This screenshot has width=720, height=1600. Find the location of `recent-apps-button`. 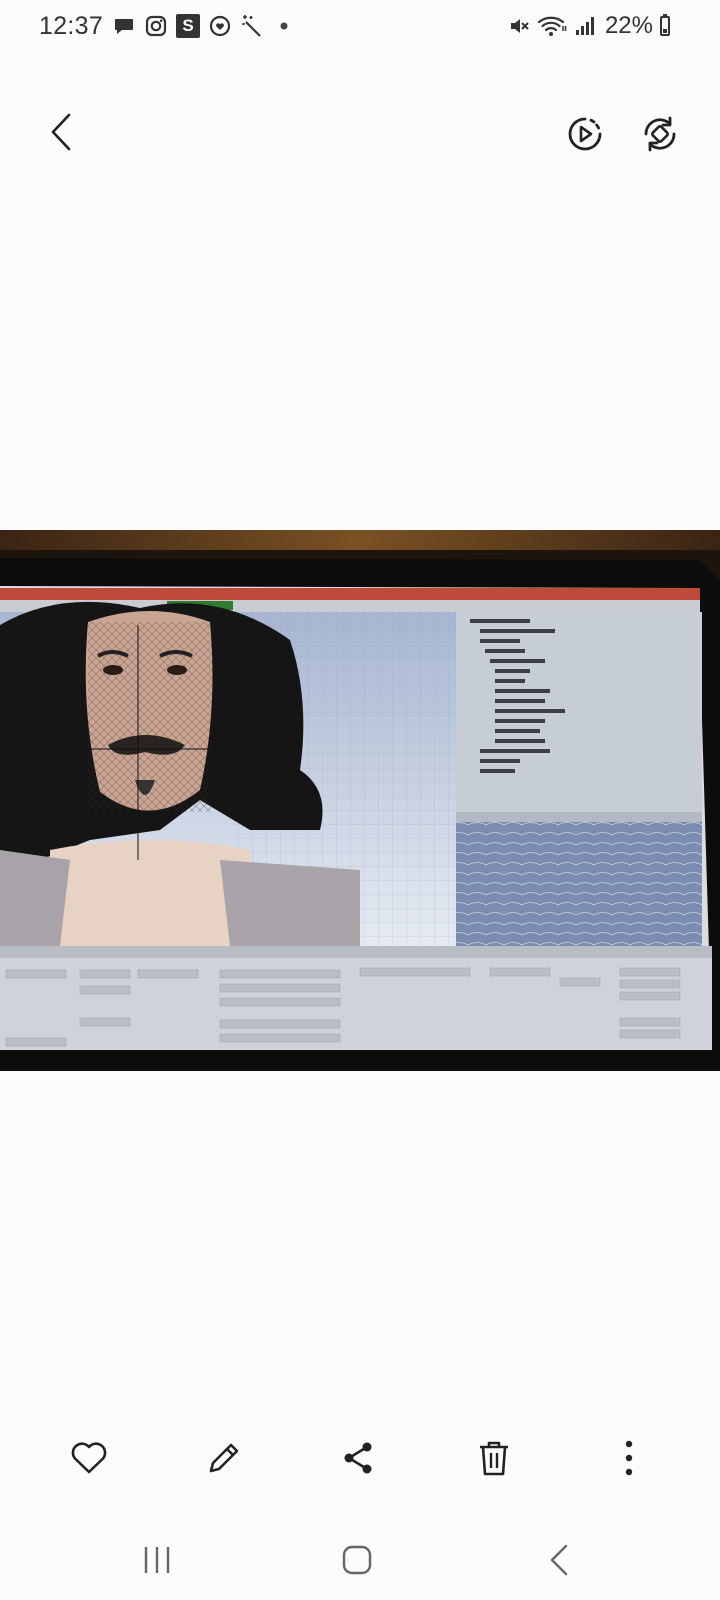

recent-apps-button is located at coordinates (157, 1560).